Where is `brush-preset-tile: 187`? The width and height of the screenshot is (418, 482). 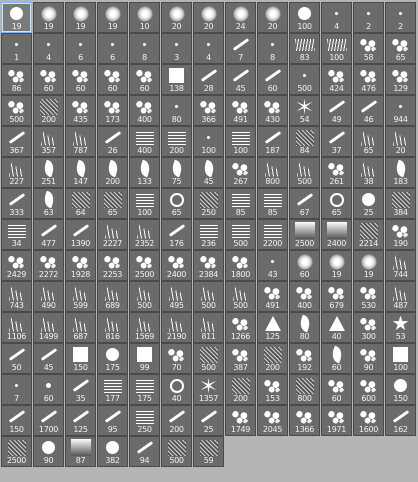
brush-preset-tile: 187 is located at coordinates (272, 141).